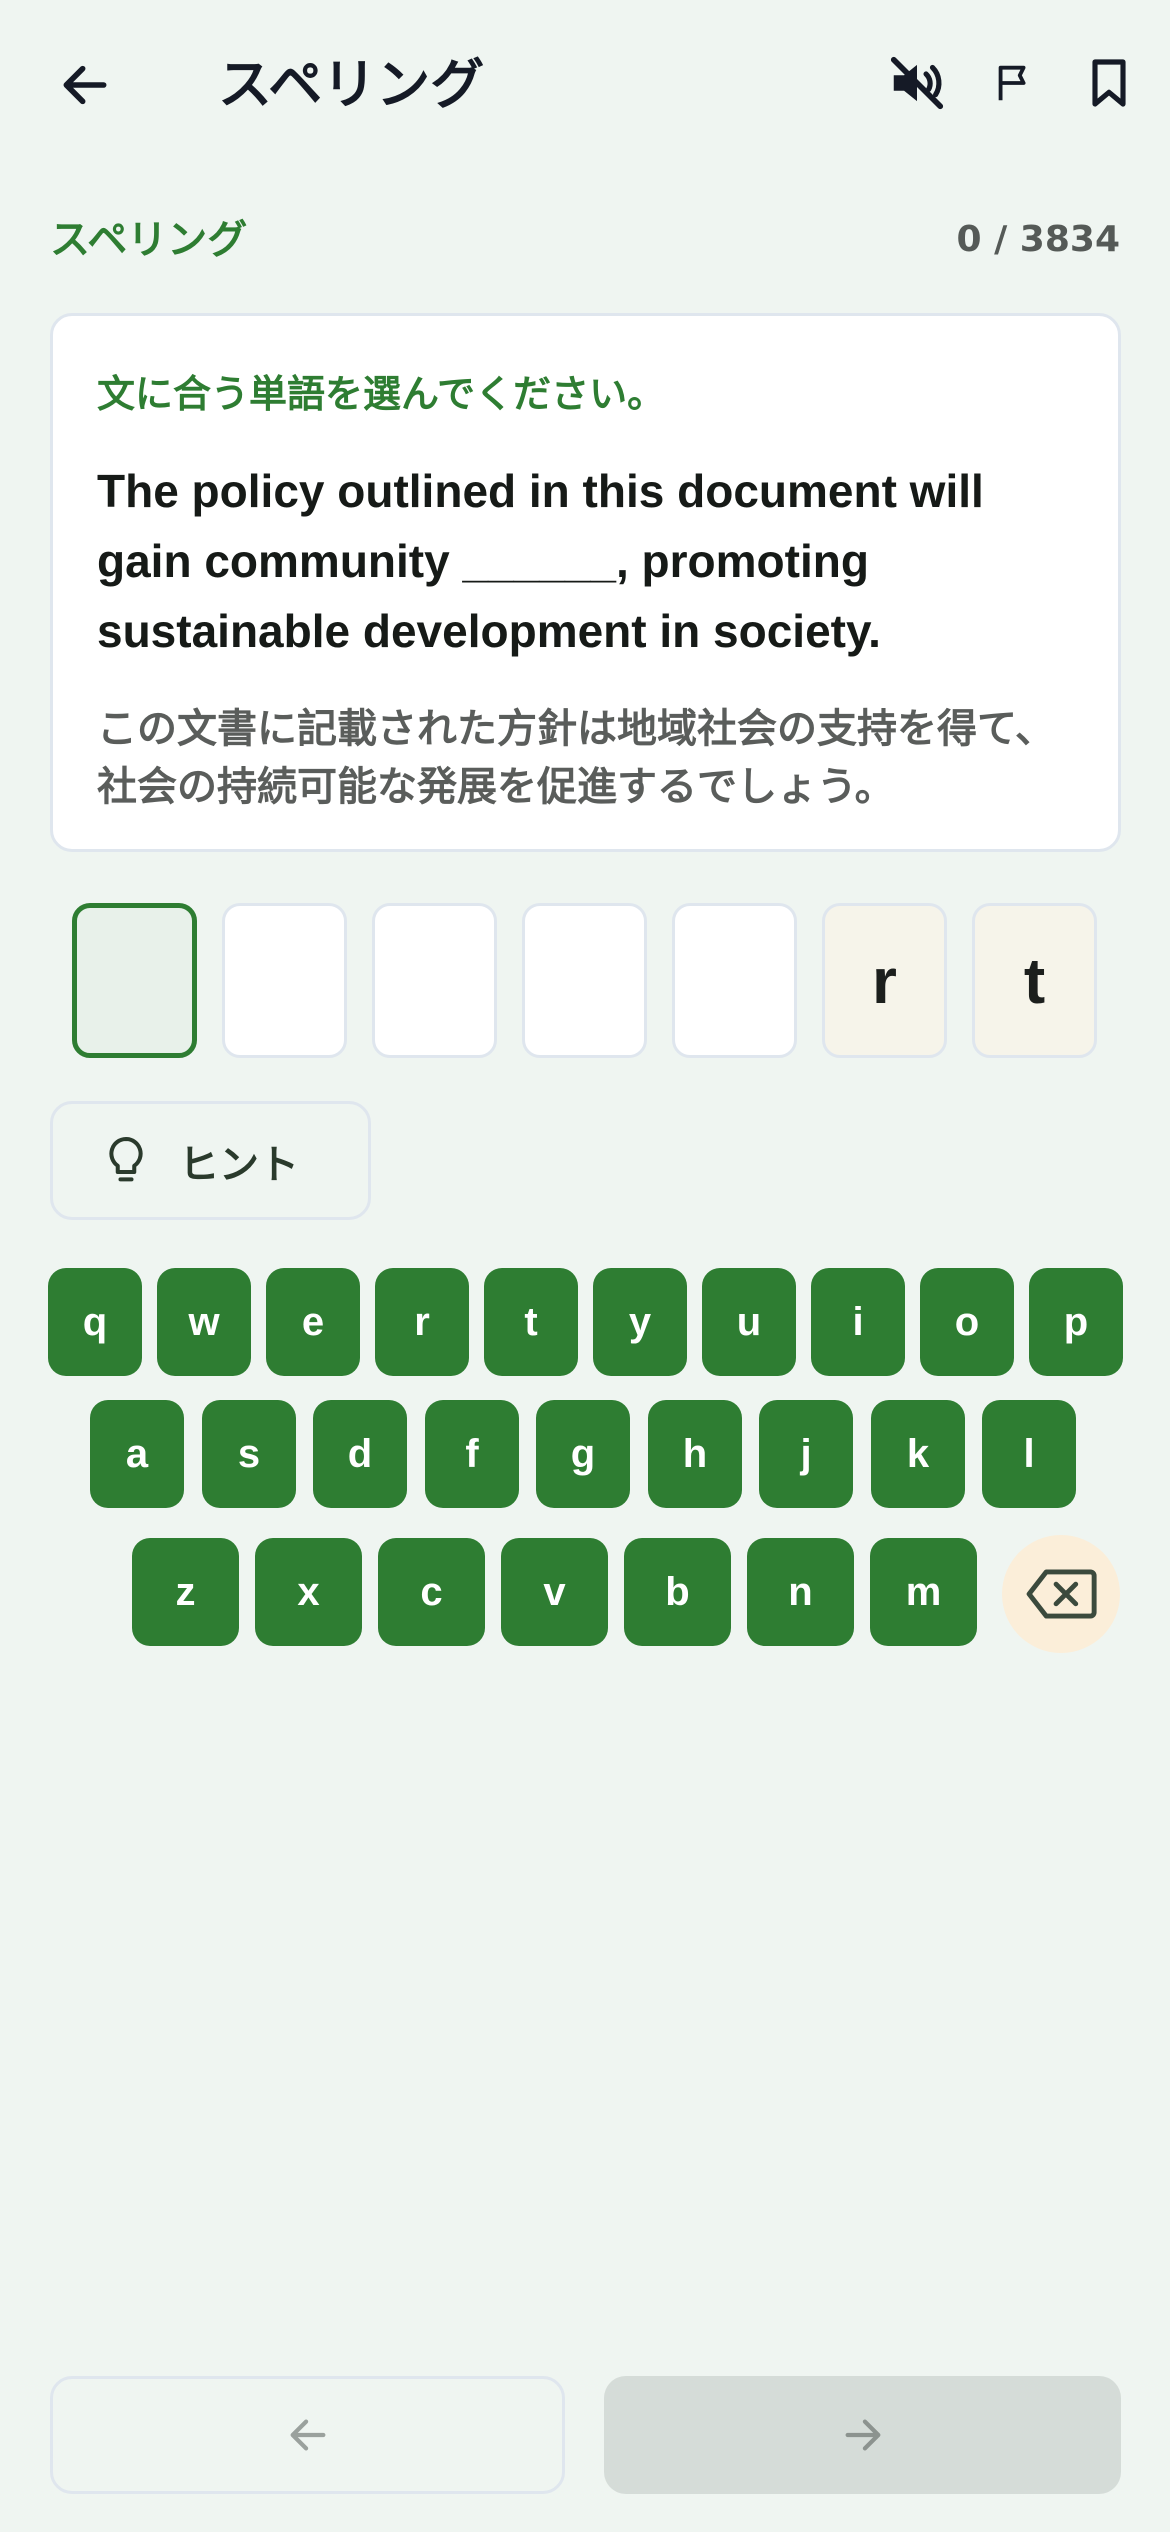  Describe the element at coordinates (923, 1592) in the screenshot. I see `key-m: m` at that location.